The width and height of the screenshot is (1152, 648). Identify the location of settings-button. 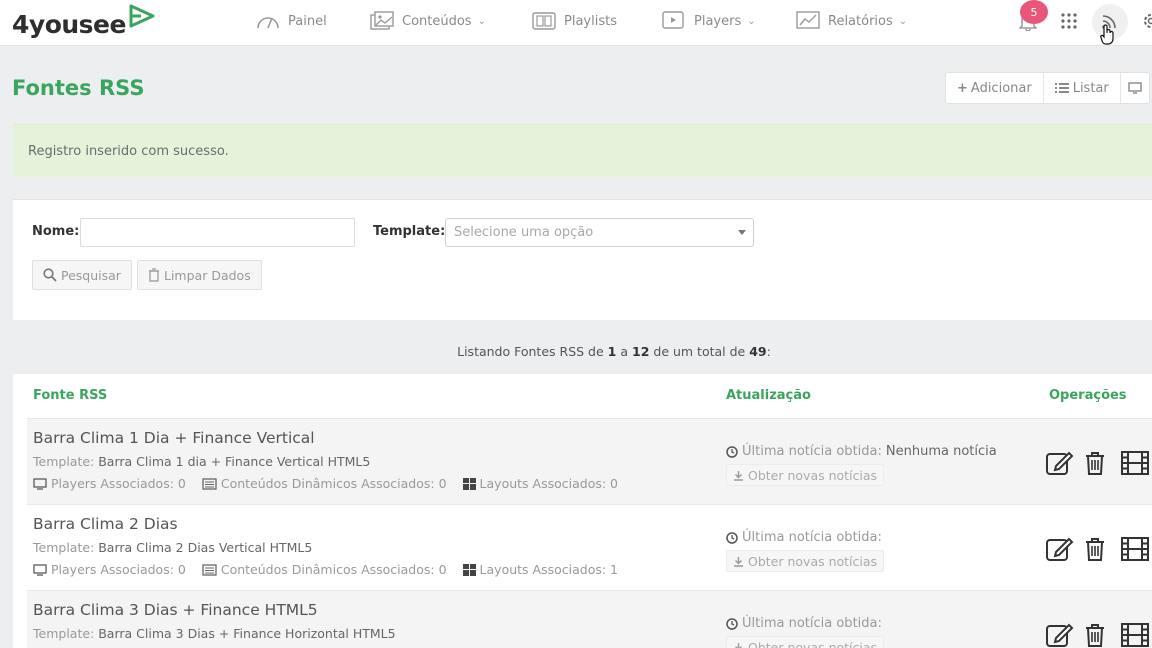
(1146, 21).